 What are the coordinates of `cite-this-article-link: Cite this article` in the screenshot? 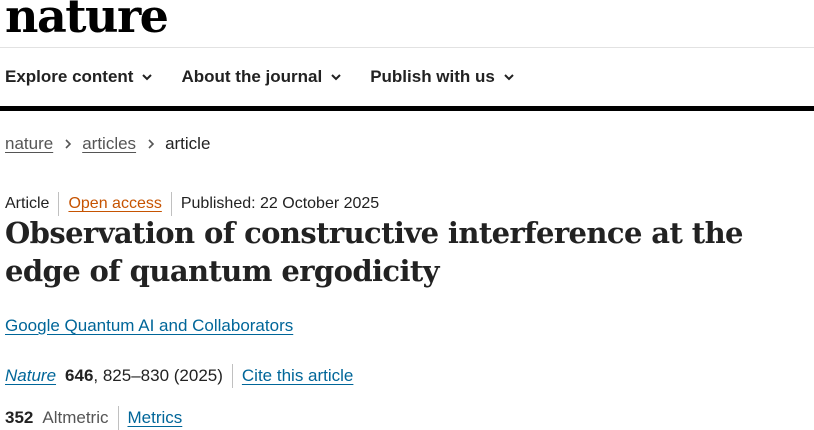 It's located at (297, 376).